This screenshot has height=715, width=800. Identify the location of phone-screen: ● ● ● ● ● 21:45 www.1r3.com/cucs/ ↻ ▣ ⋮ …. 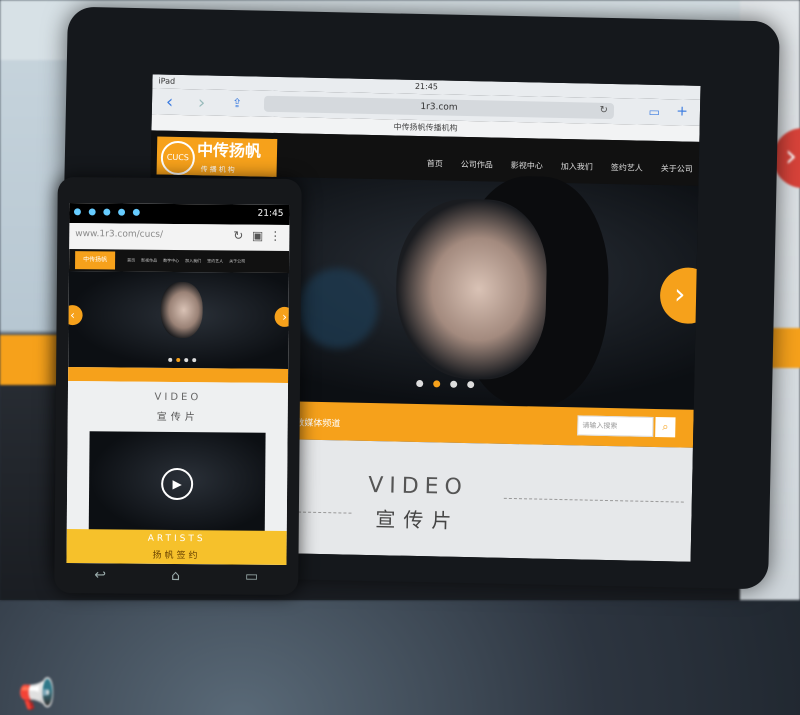
(178, 384).